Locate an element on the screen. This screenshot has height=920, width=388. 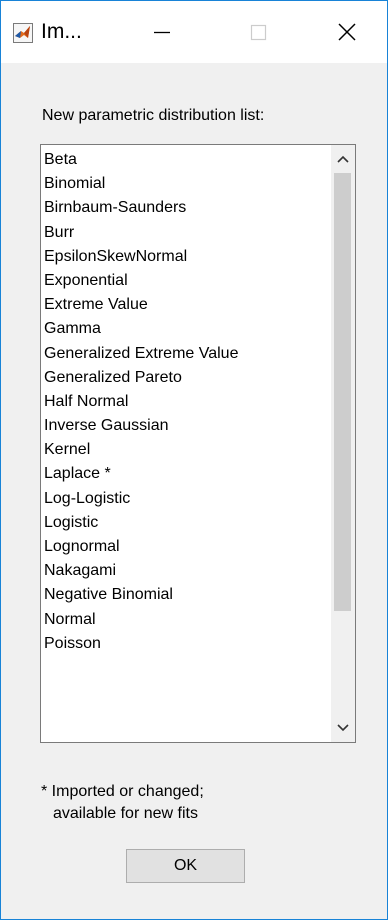
list-item: Extreme Value is located at coordinates (186, 305).